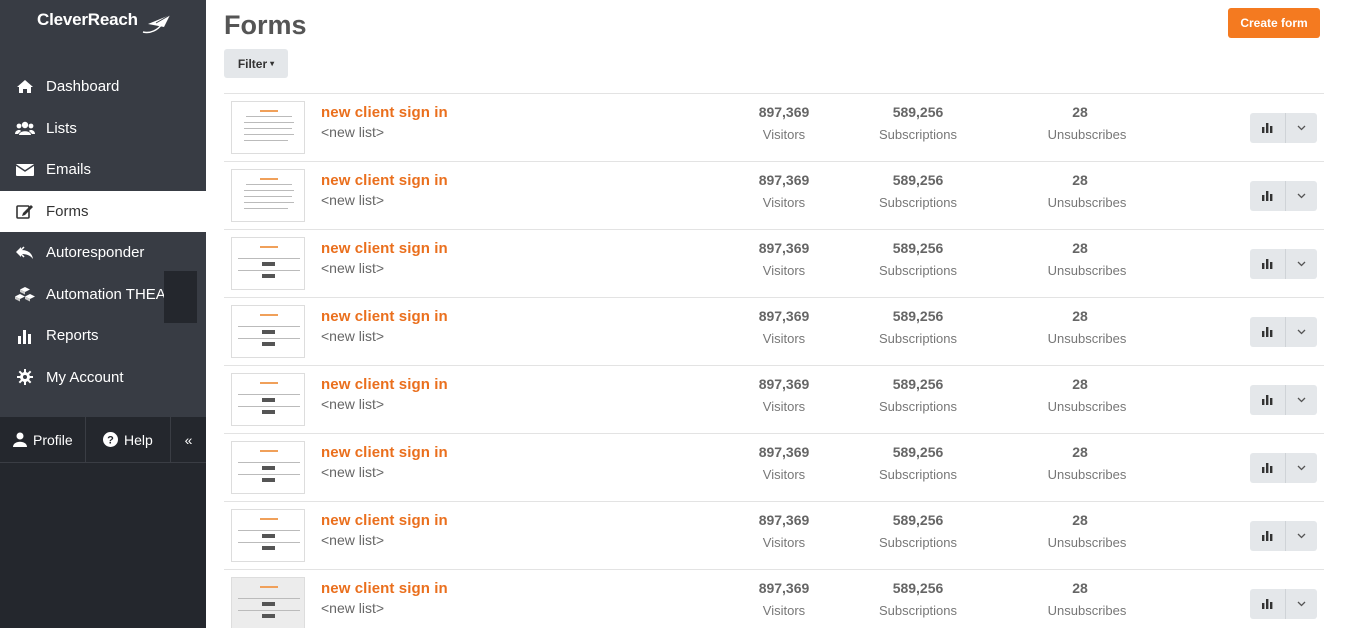 The height and width of the screenshot is (628, 1360). I want to click on collapse-sidebar-button: «, so click(188, 440).